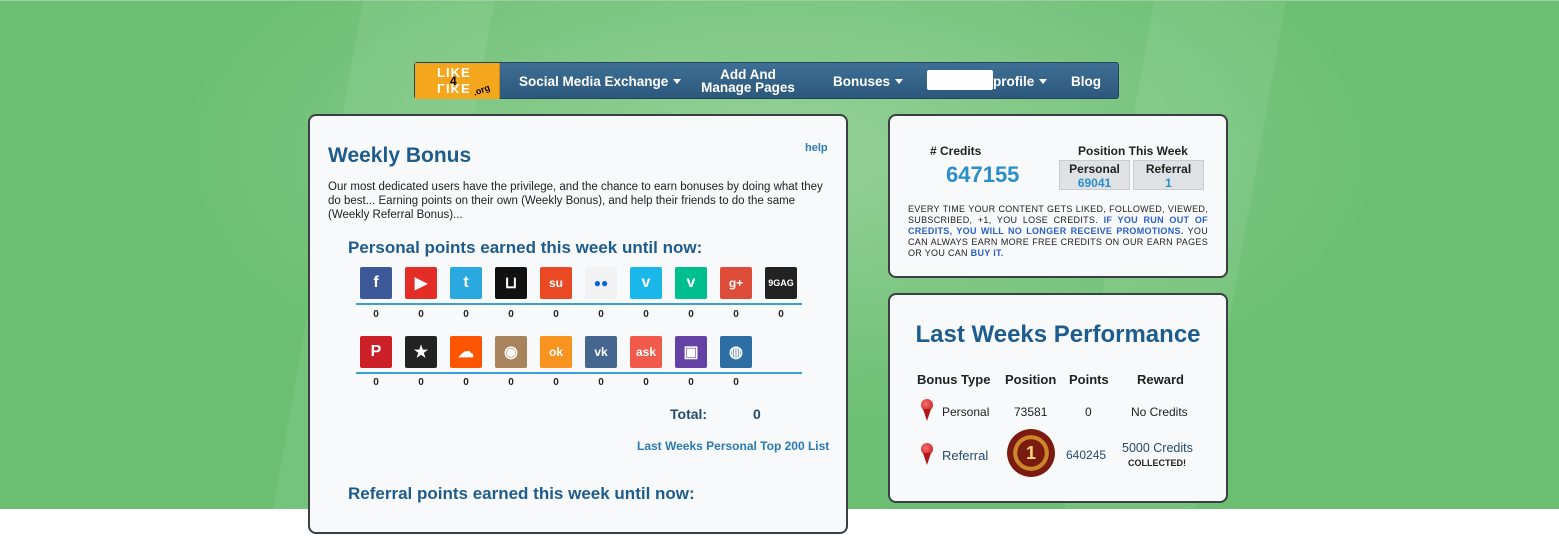 This screenshot has width=1559, height=540. What do you see at coordinates (594, 81) in the screenshot?
I see `nav-label: Social Media Exchange` at bounding box center [594, 81].